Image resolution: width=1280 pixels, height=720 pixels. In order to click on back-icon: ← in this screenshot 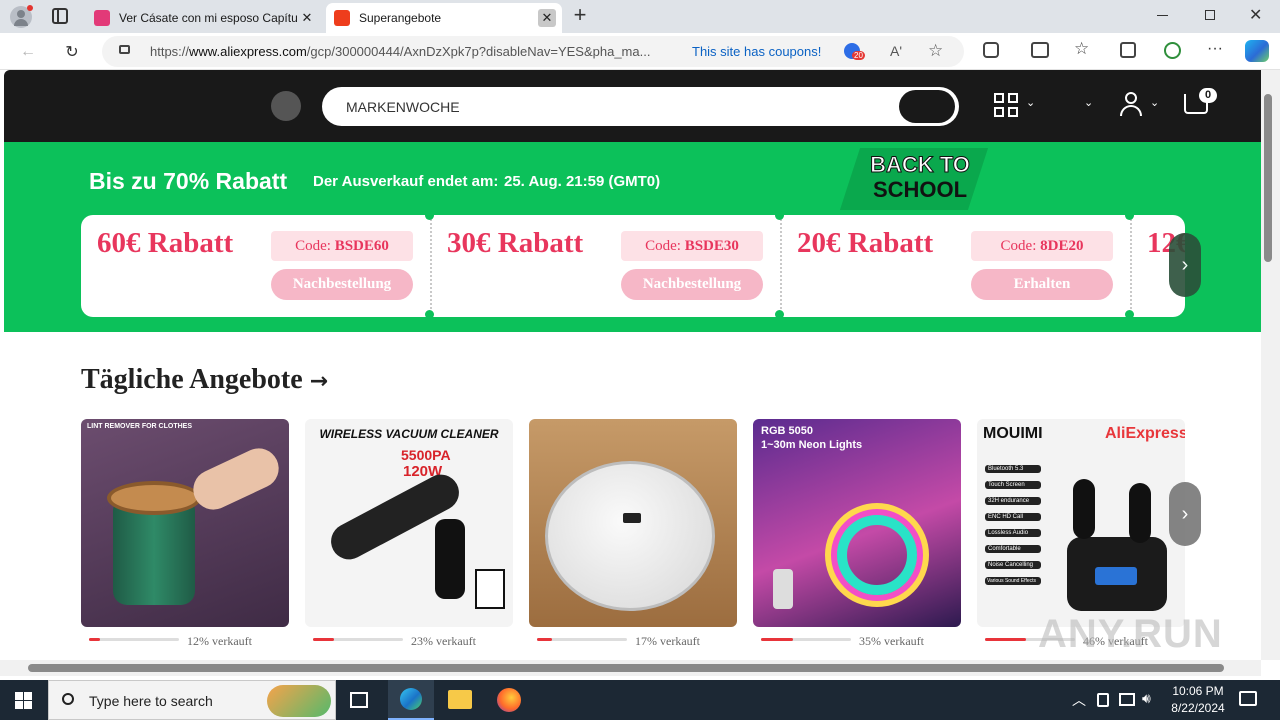, I will do `click(28, 52)`.